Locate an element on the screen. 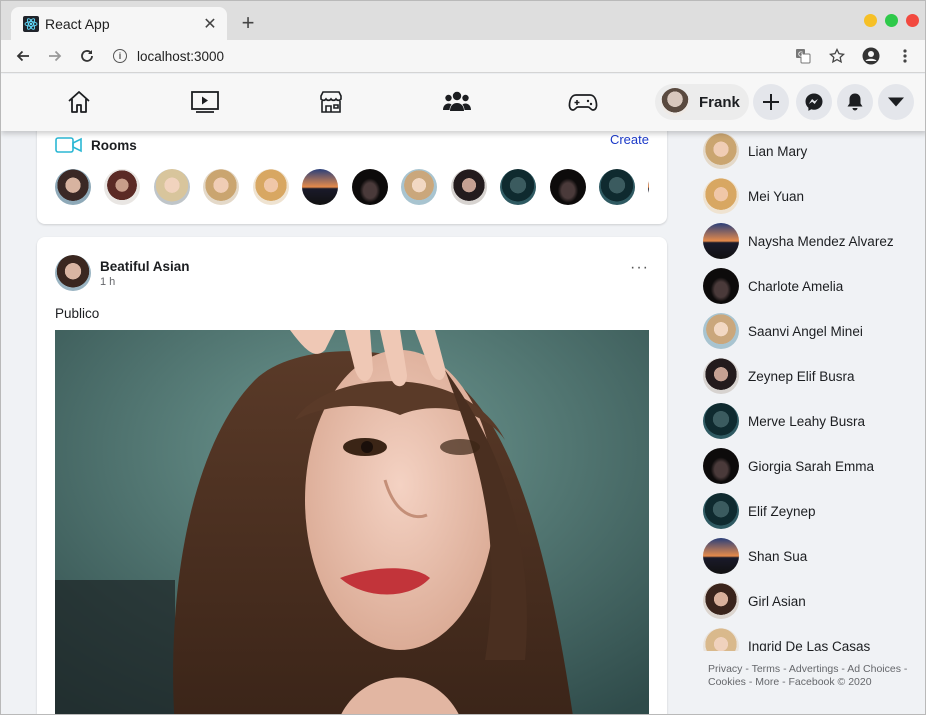 The image size is (926, 715). top-navigation: Frank is located at coordinates (463, 102).